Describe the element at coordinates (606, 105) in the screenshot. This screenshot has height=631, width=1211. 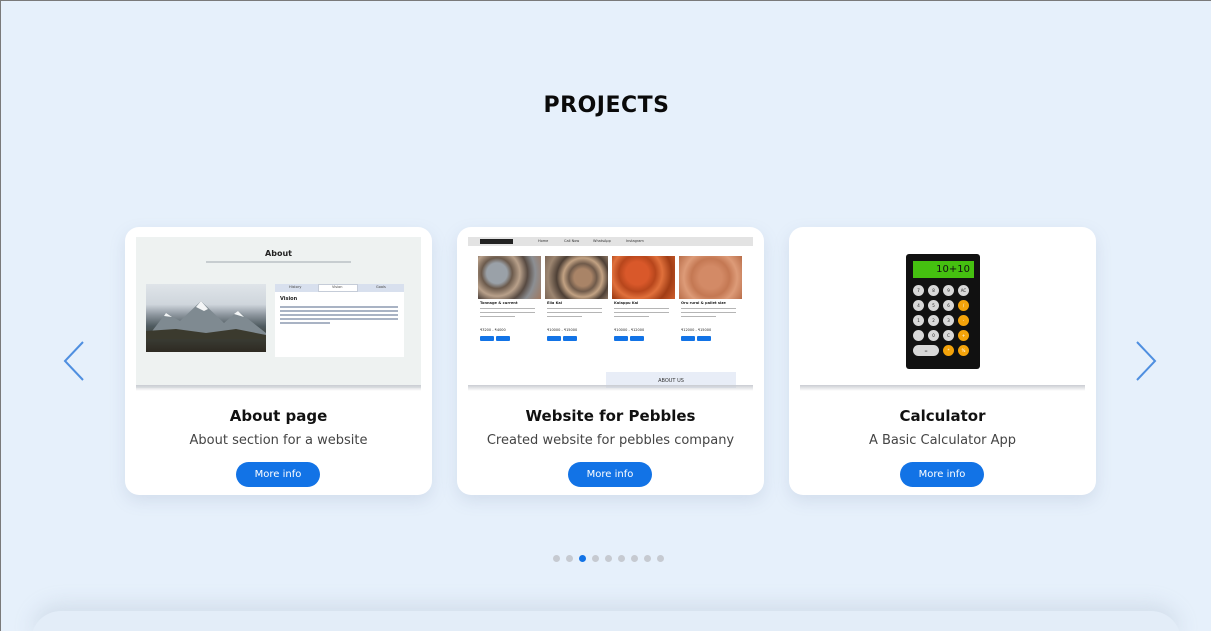
I see `section-title: PROJECTS` at that location.